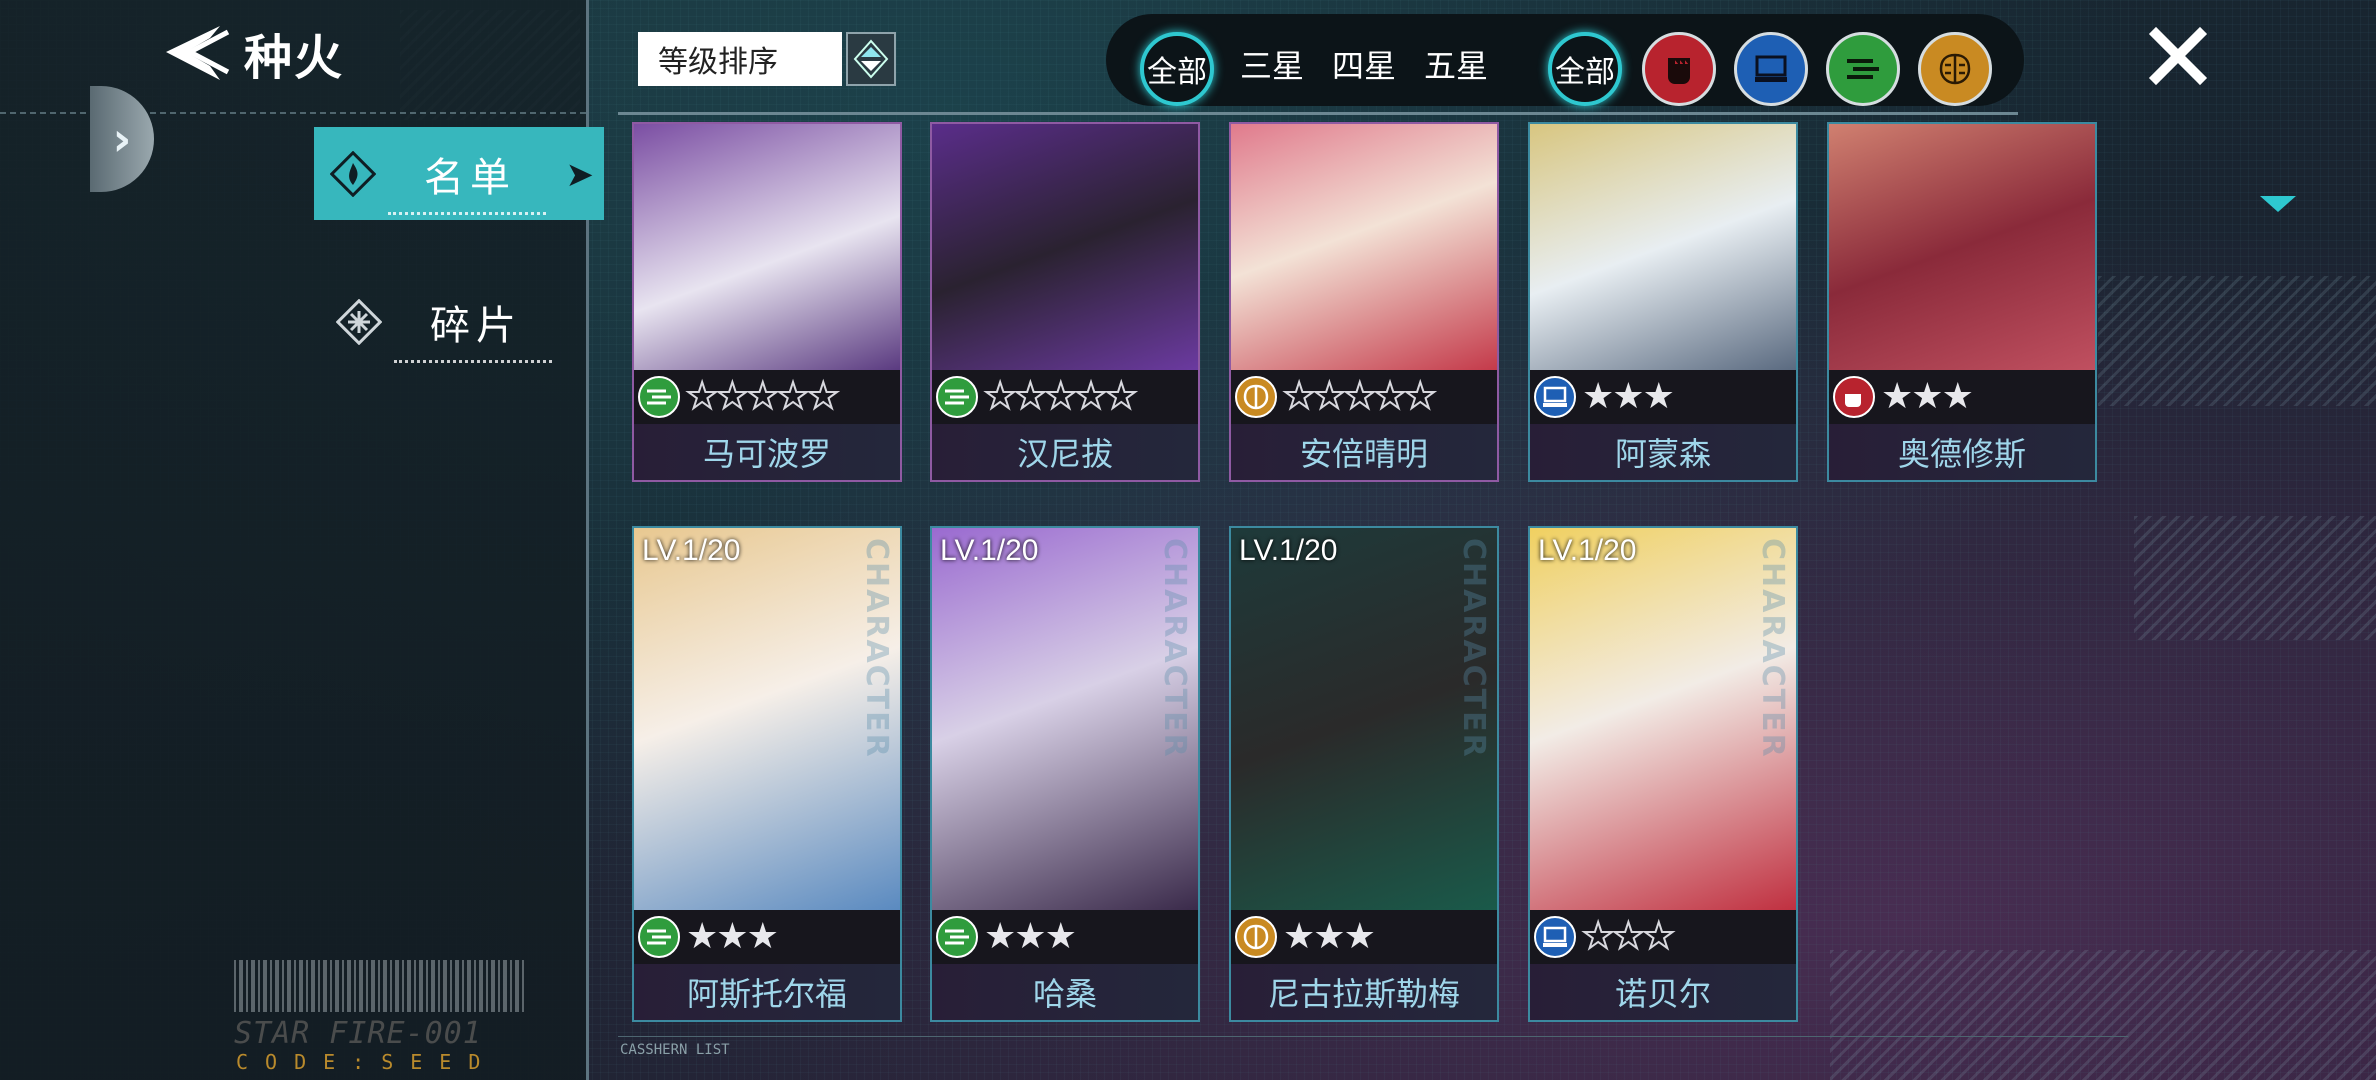 Image resolution: width=2376 pixels, height=1080 pixels. Describe the element at coordinates (1065, 774) in the screenshot. I see `character-card: LV.1/20 CHARACTER ★ ★ ★ 哈桑` at that location.